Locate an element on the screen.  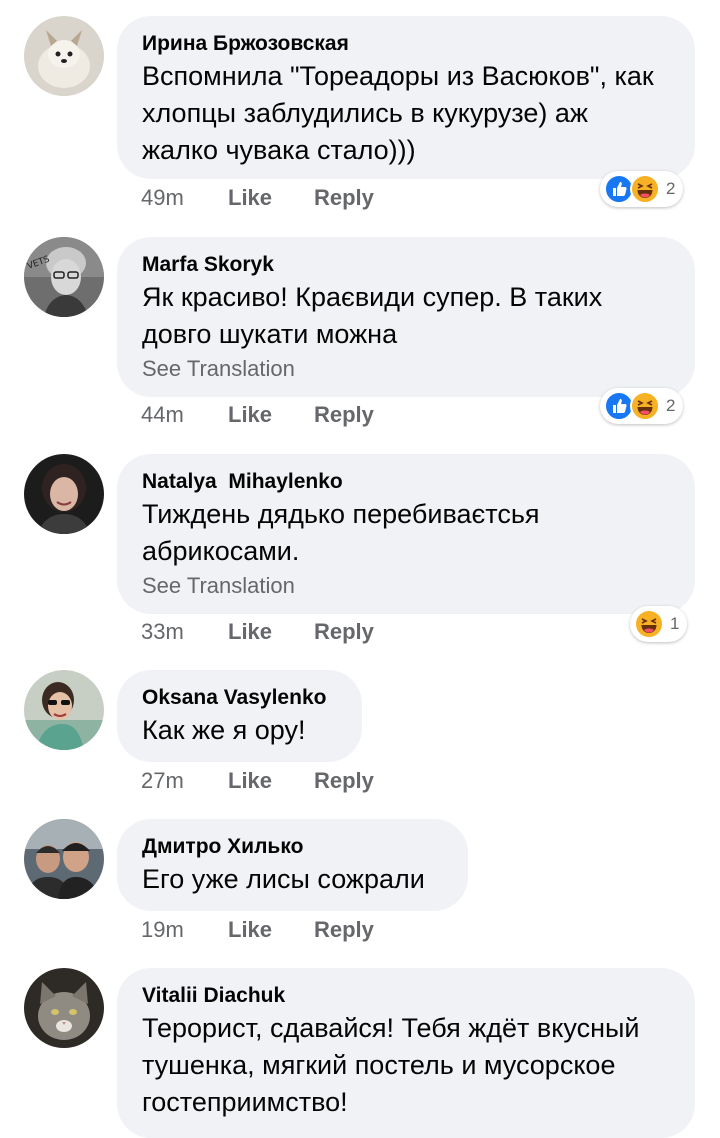
comment-text: Его уже лисы сожрали is located at coordinates (283, 879).